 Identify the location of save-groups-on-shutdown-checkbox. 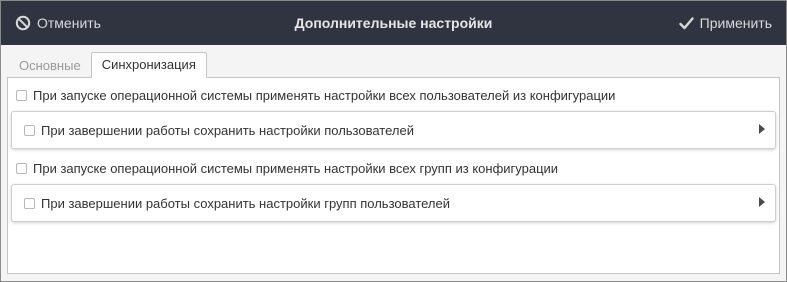
(29, 203).